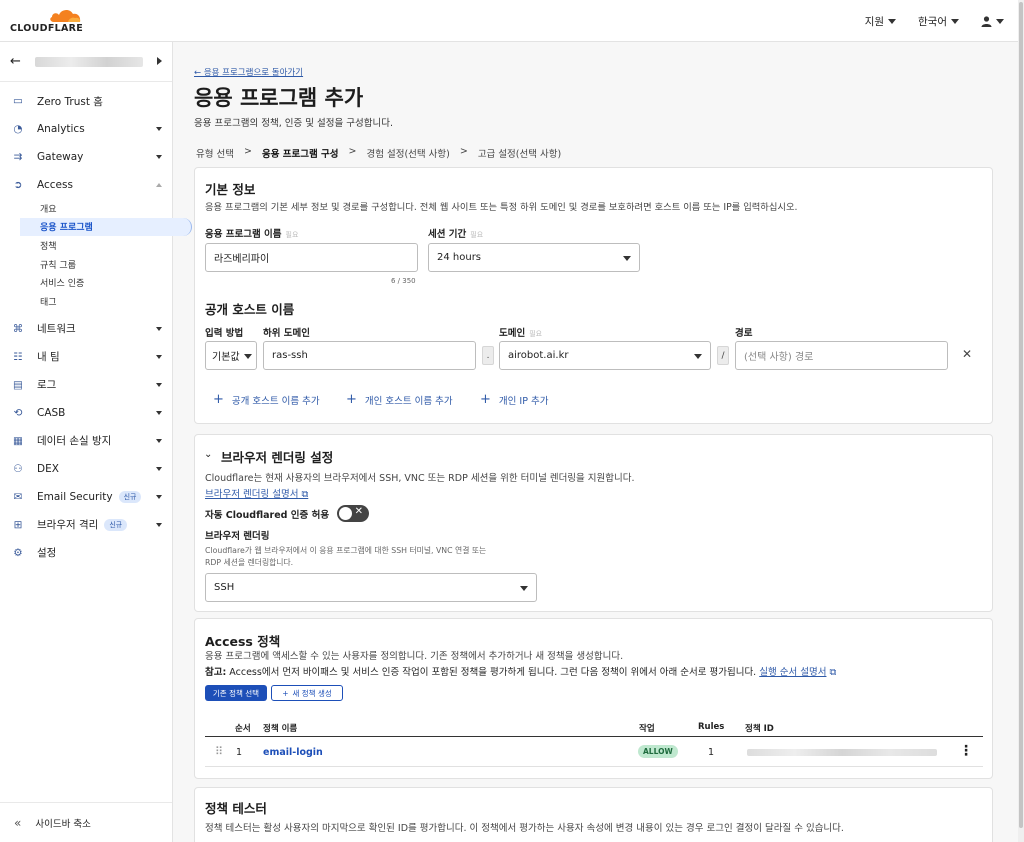  What do you see at coordinates (86, 329) in the screenshot?
I see `sidebar-item-network: ⌘ 네트워크` at bounding box center [86, 329].